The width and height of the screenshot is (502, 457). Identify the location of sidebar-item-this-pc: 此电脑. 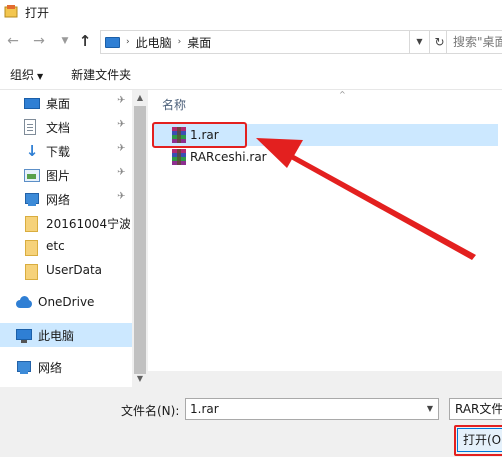
(66, 335).